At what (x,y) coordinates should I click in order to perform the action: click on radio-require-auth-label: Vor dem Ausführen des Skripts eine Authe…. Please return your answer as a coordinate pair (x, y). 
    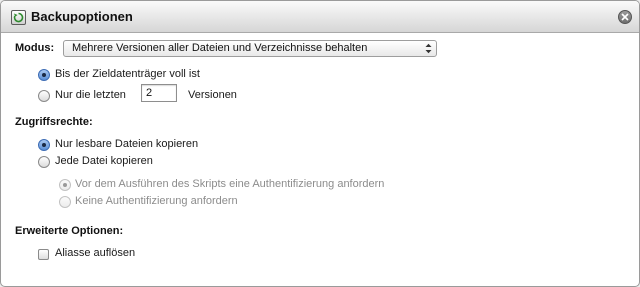
    Looking at the image, I should click on (230, 184).